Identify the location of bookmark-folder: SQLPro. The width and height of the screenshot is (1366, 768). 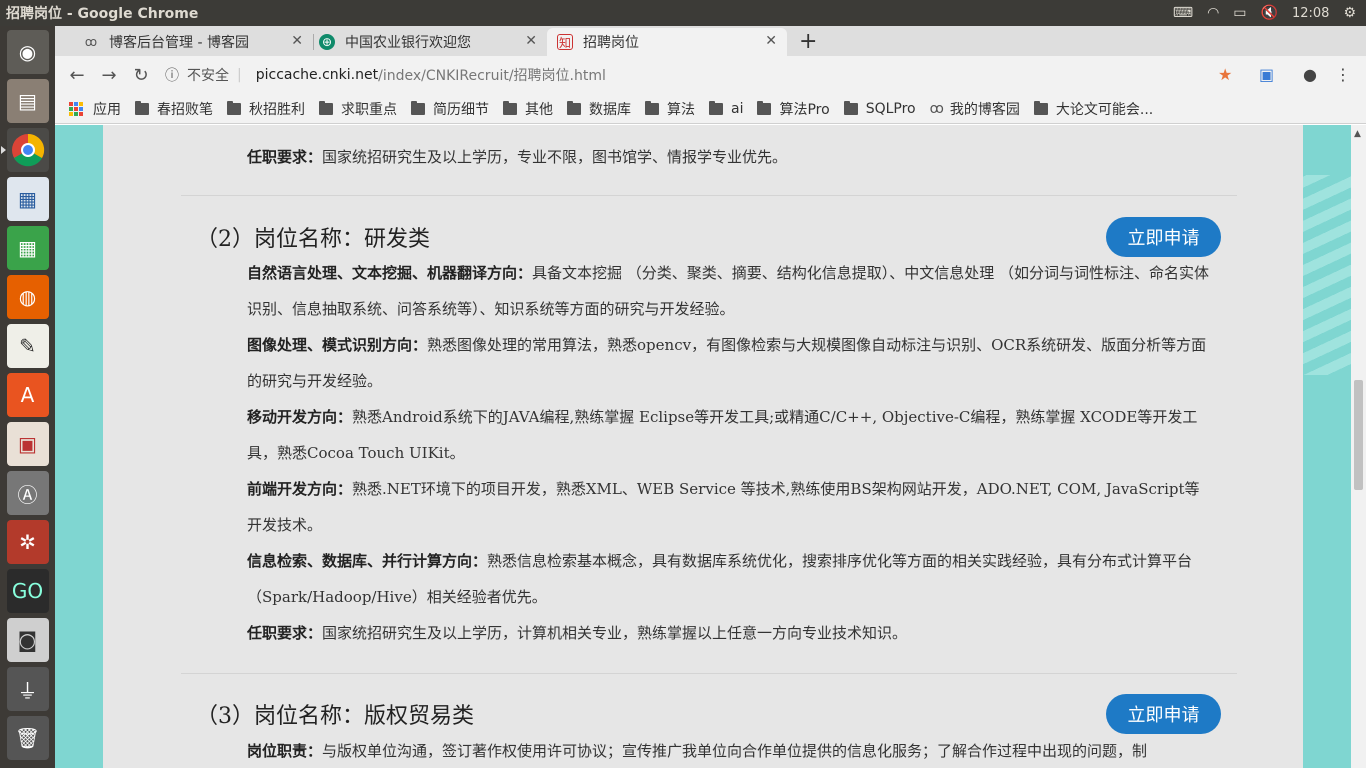
(879, 108).